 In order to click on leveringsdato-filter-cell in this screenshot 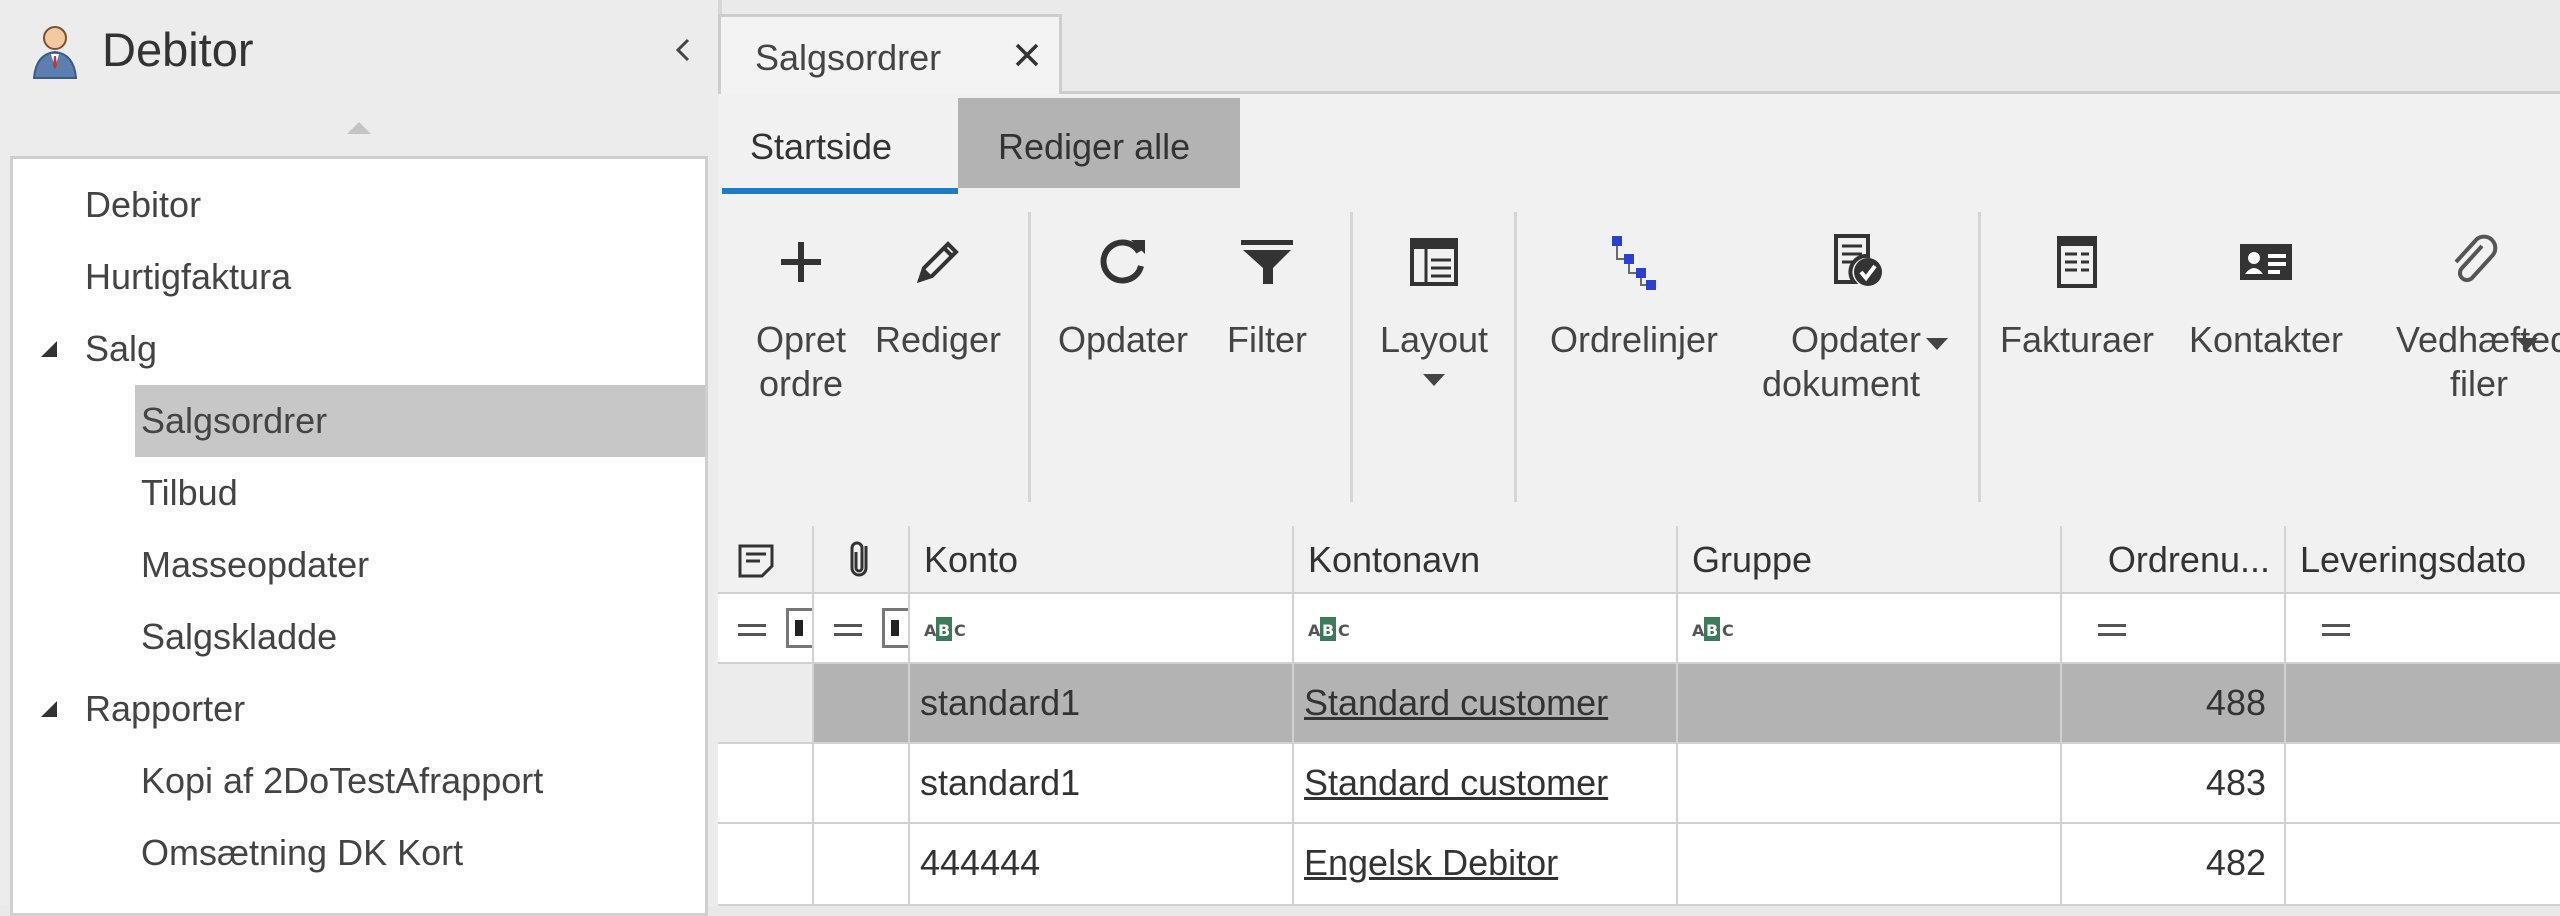, I will do `click(2423, 629)`.